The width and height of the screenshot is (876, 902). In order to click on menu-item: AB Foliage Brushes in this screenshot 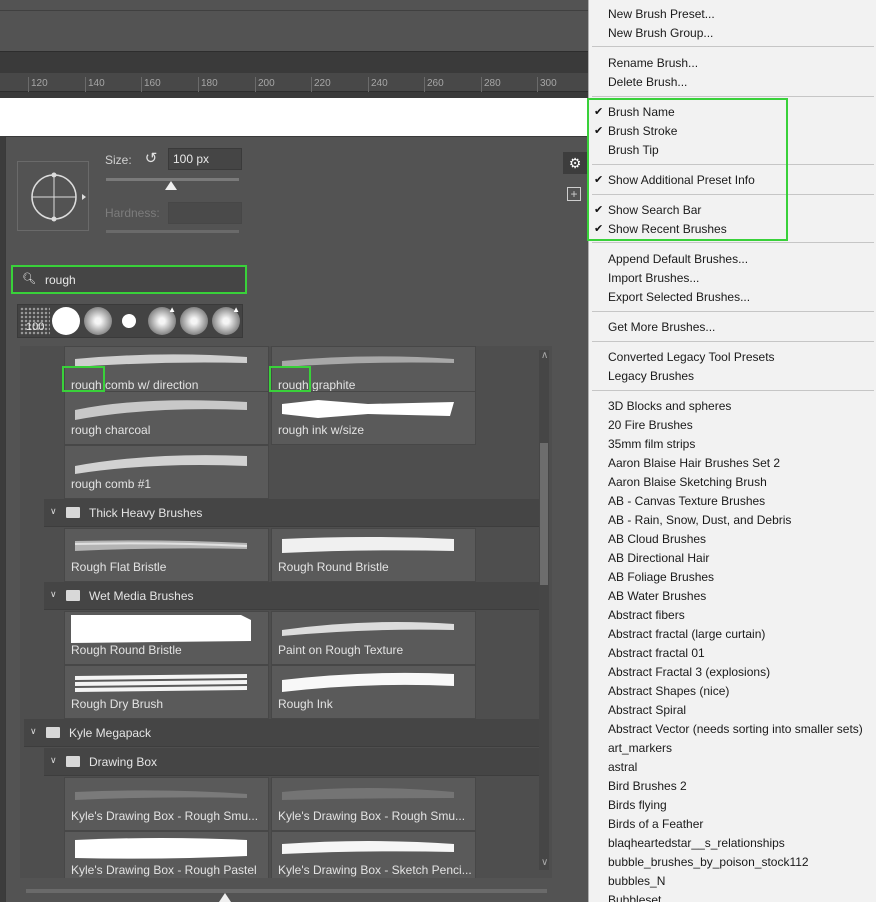, I will do `click(661, 577)`.